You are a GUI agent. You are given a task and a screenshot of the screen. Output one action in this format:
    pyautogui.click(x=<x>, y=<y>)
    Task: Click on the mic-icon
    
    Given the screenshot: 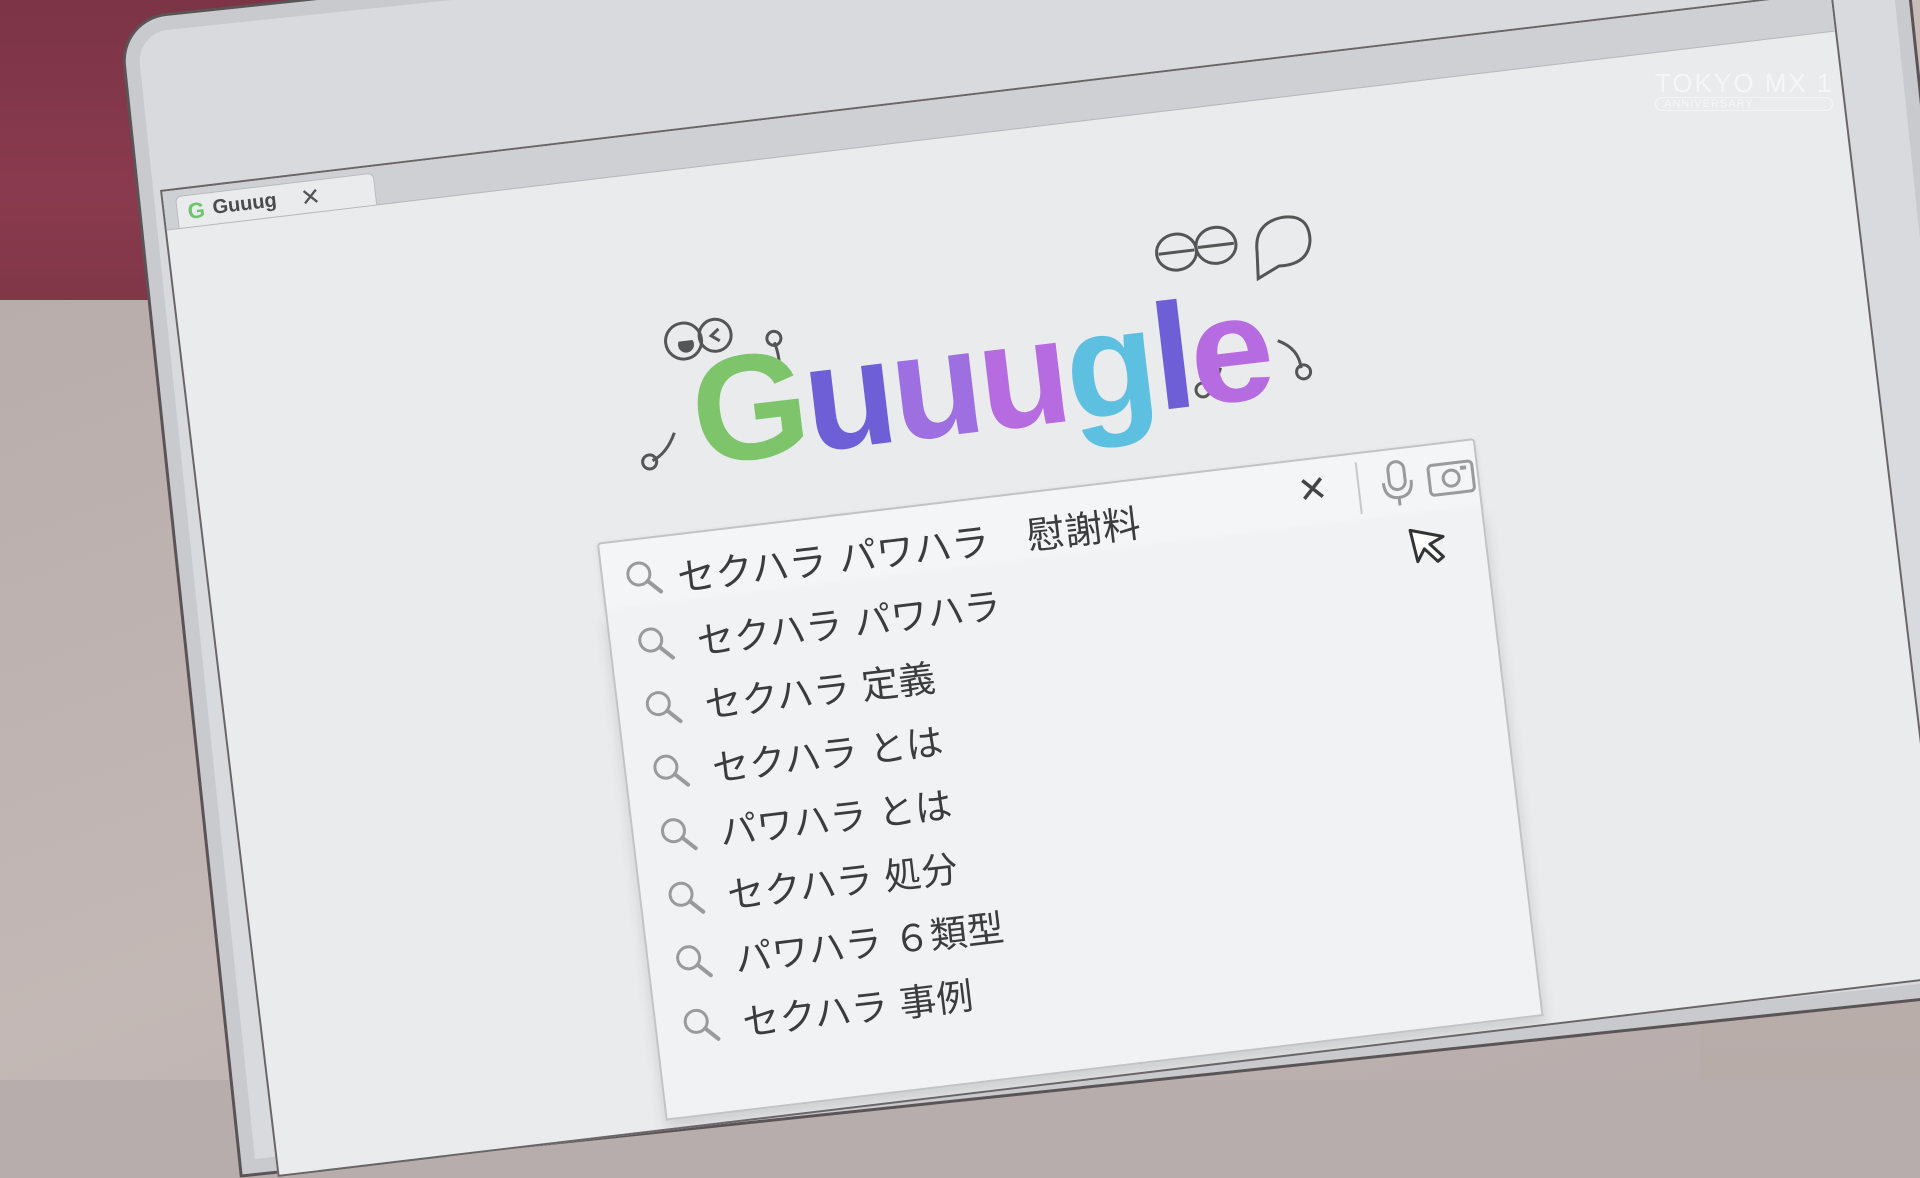 What is the action you would take?
    pyautogui.click(x=1397, y=484)
    